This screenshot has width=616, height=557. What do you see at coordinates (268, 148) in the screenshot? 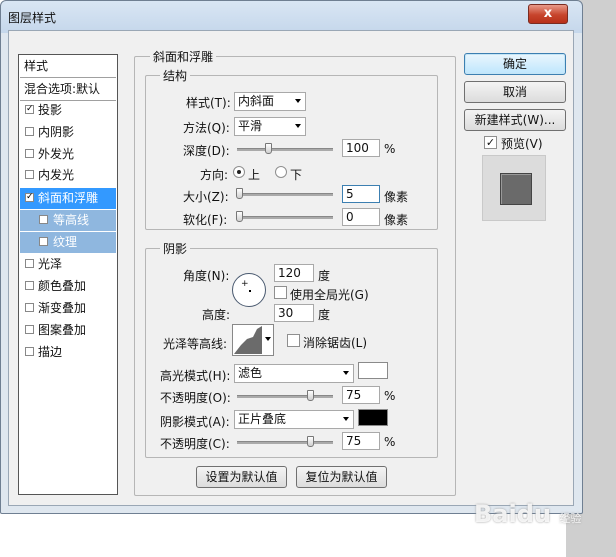
I see `depth-slider-thumb` at bounding box center [268, 148].